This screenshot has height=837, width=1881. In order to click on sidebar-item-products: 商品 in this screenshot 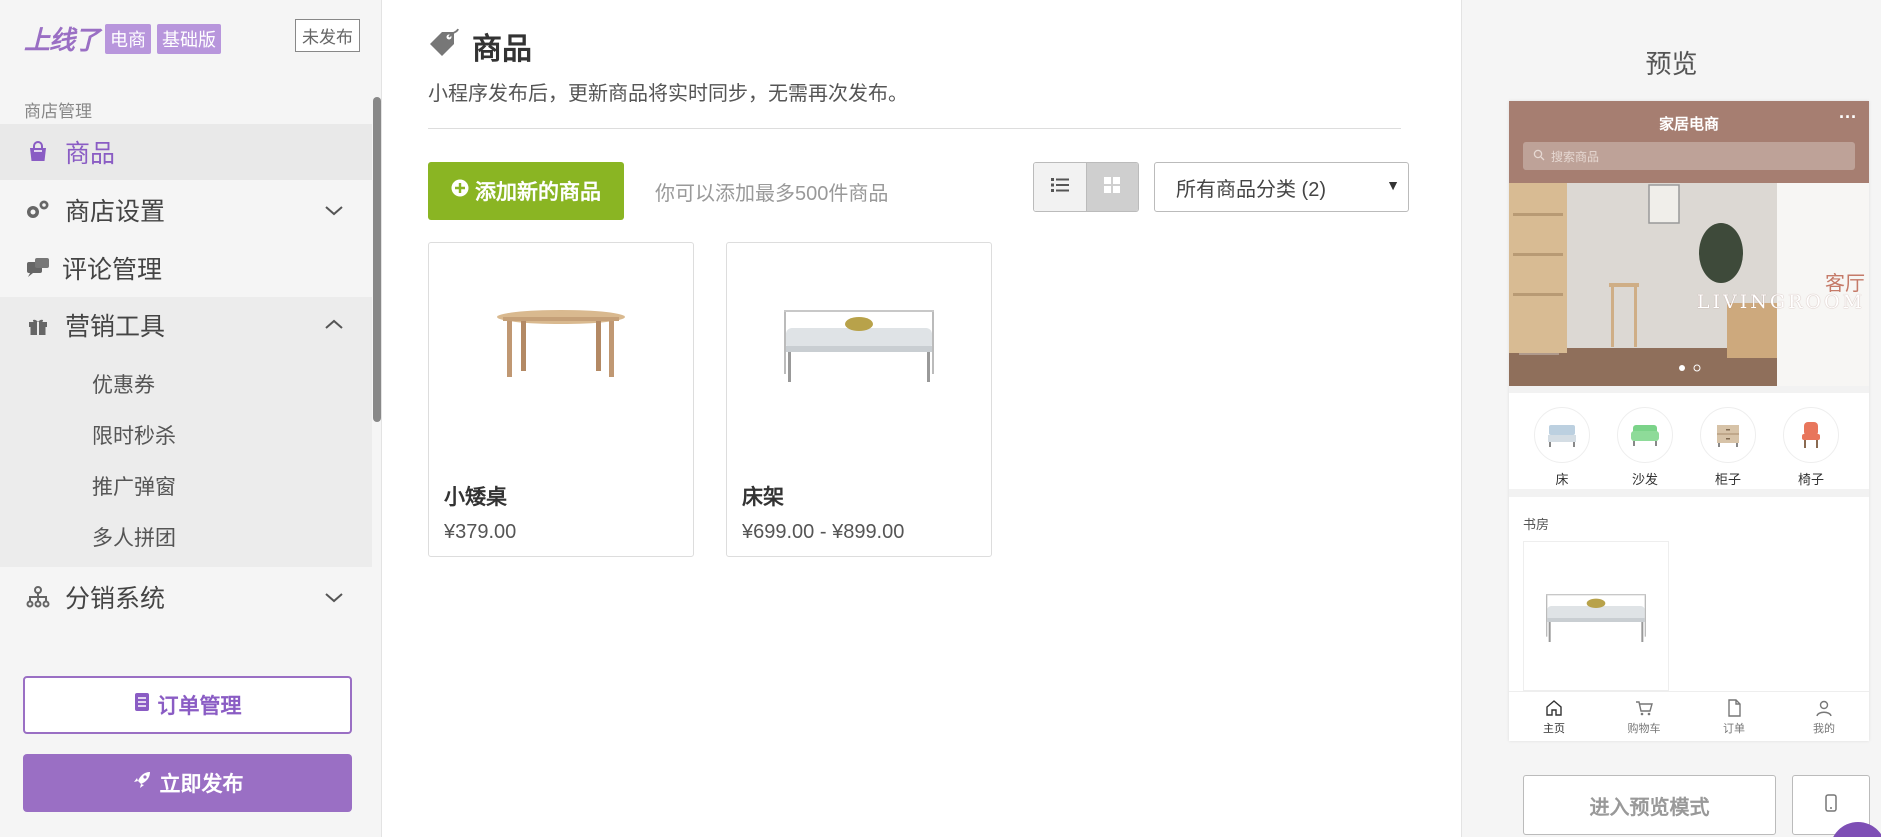, I will do `click(186, 152)`.